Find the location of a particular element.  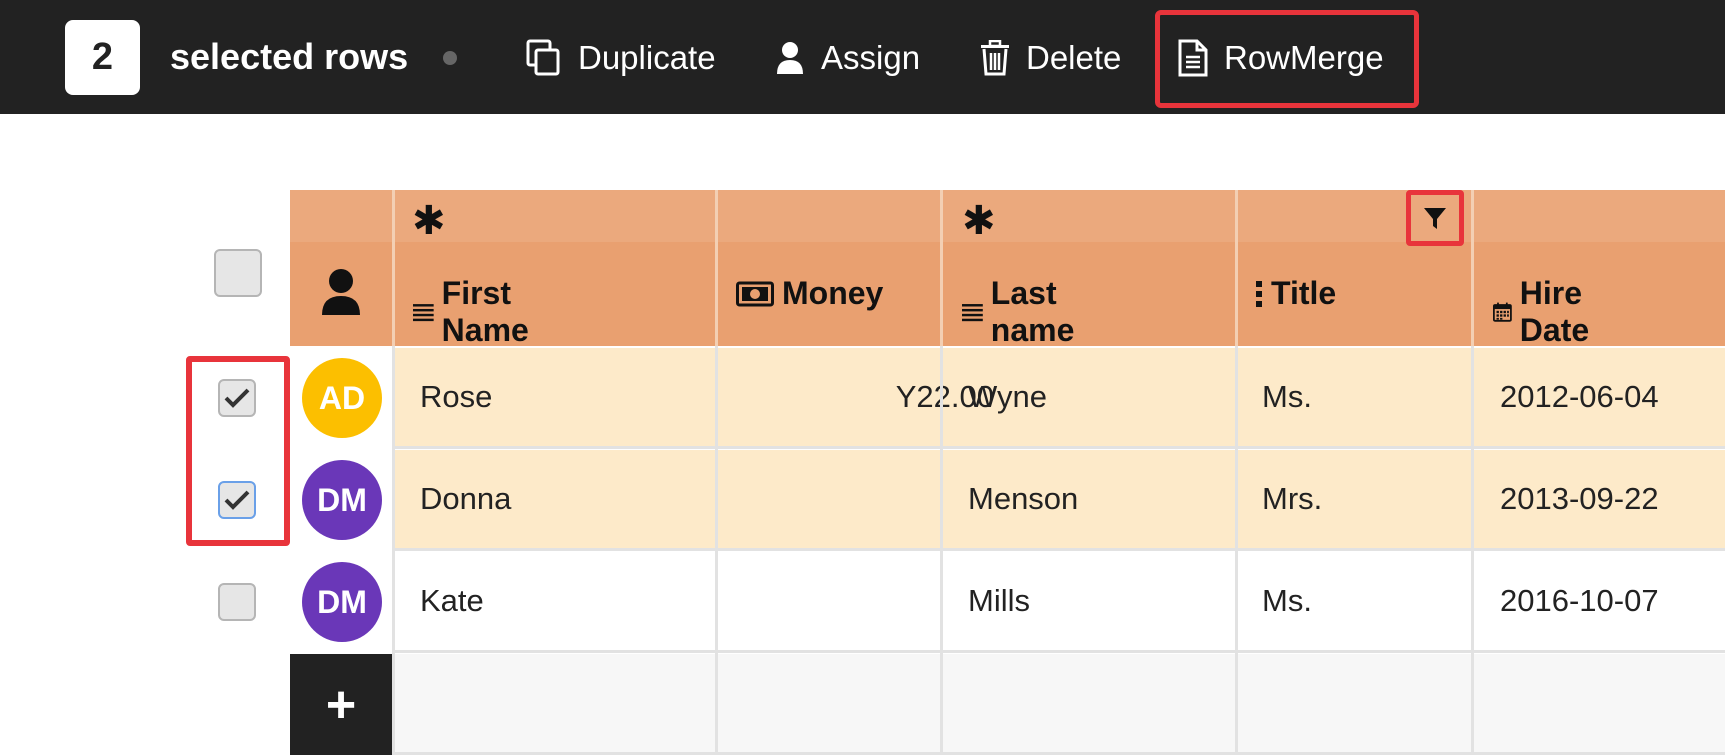

calendar-icon is located at coordinates (1502, 312).